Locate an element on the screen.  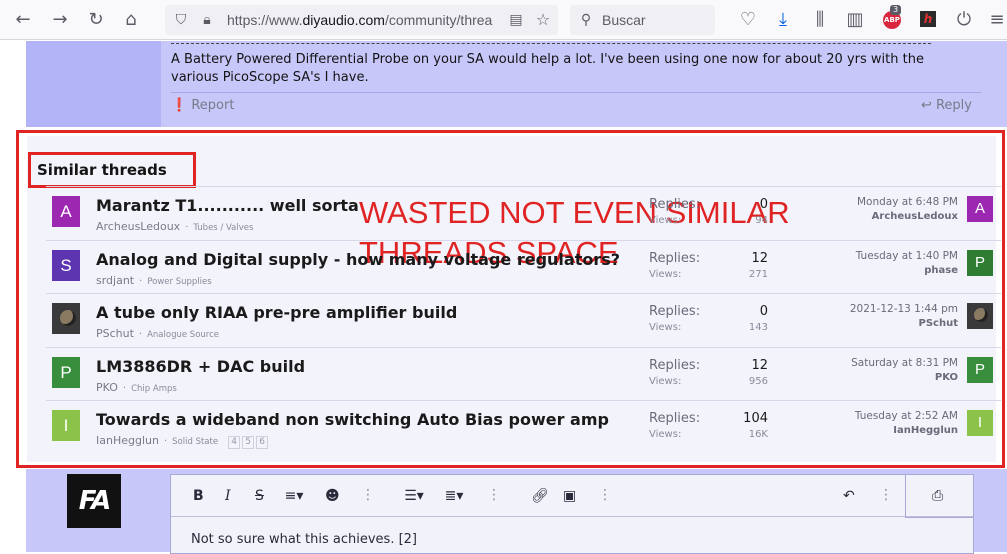
image-icon: ▣ is located at coordinates (569, 496).